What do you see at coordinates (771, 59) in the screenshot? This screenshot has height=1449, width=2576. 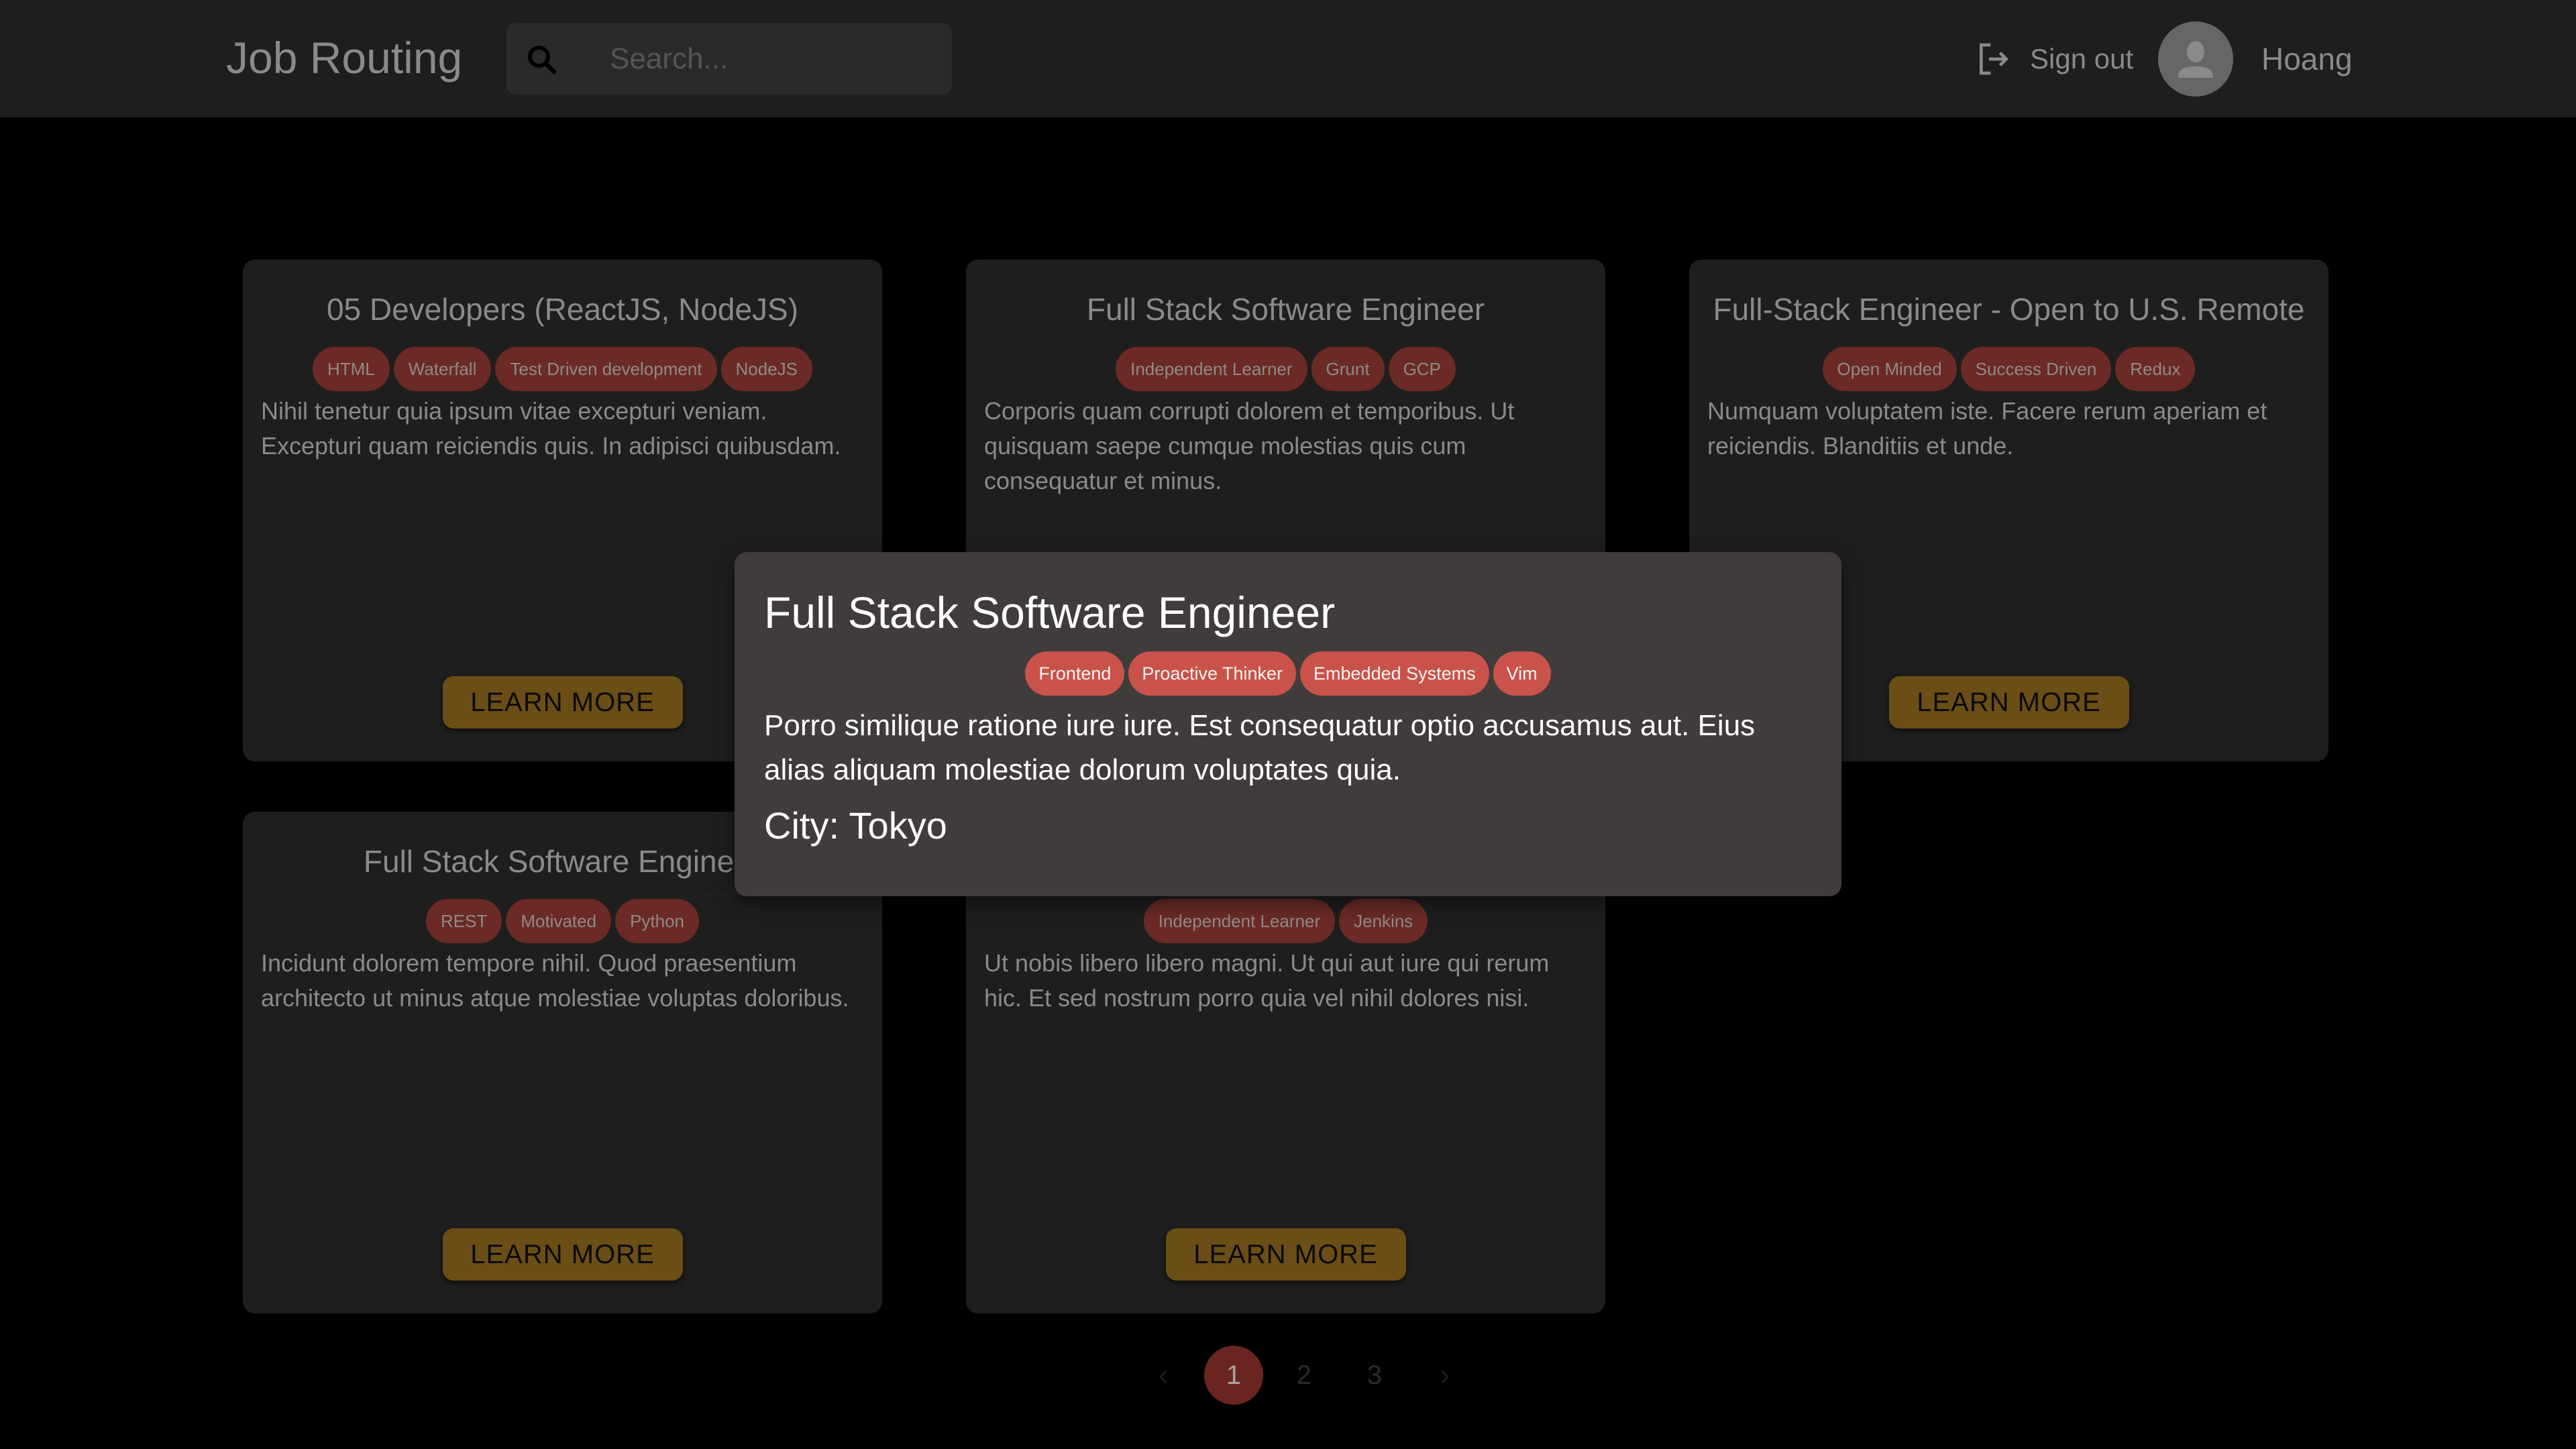 I see `search-input` at bounding box center [771, 59].